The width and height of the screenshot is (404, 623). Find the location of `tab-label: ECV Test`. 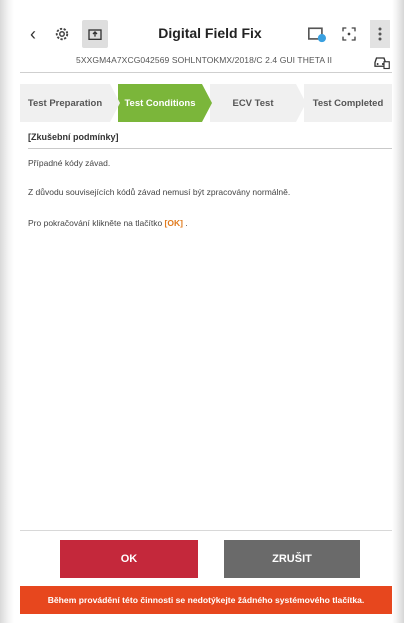

tab-label: ECV Test is located at coordinates (253, 103).